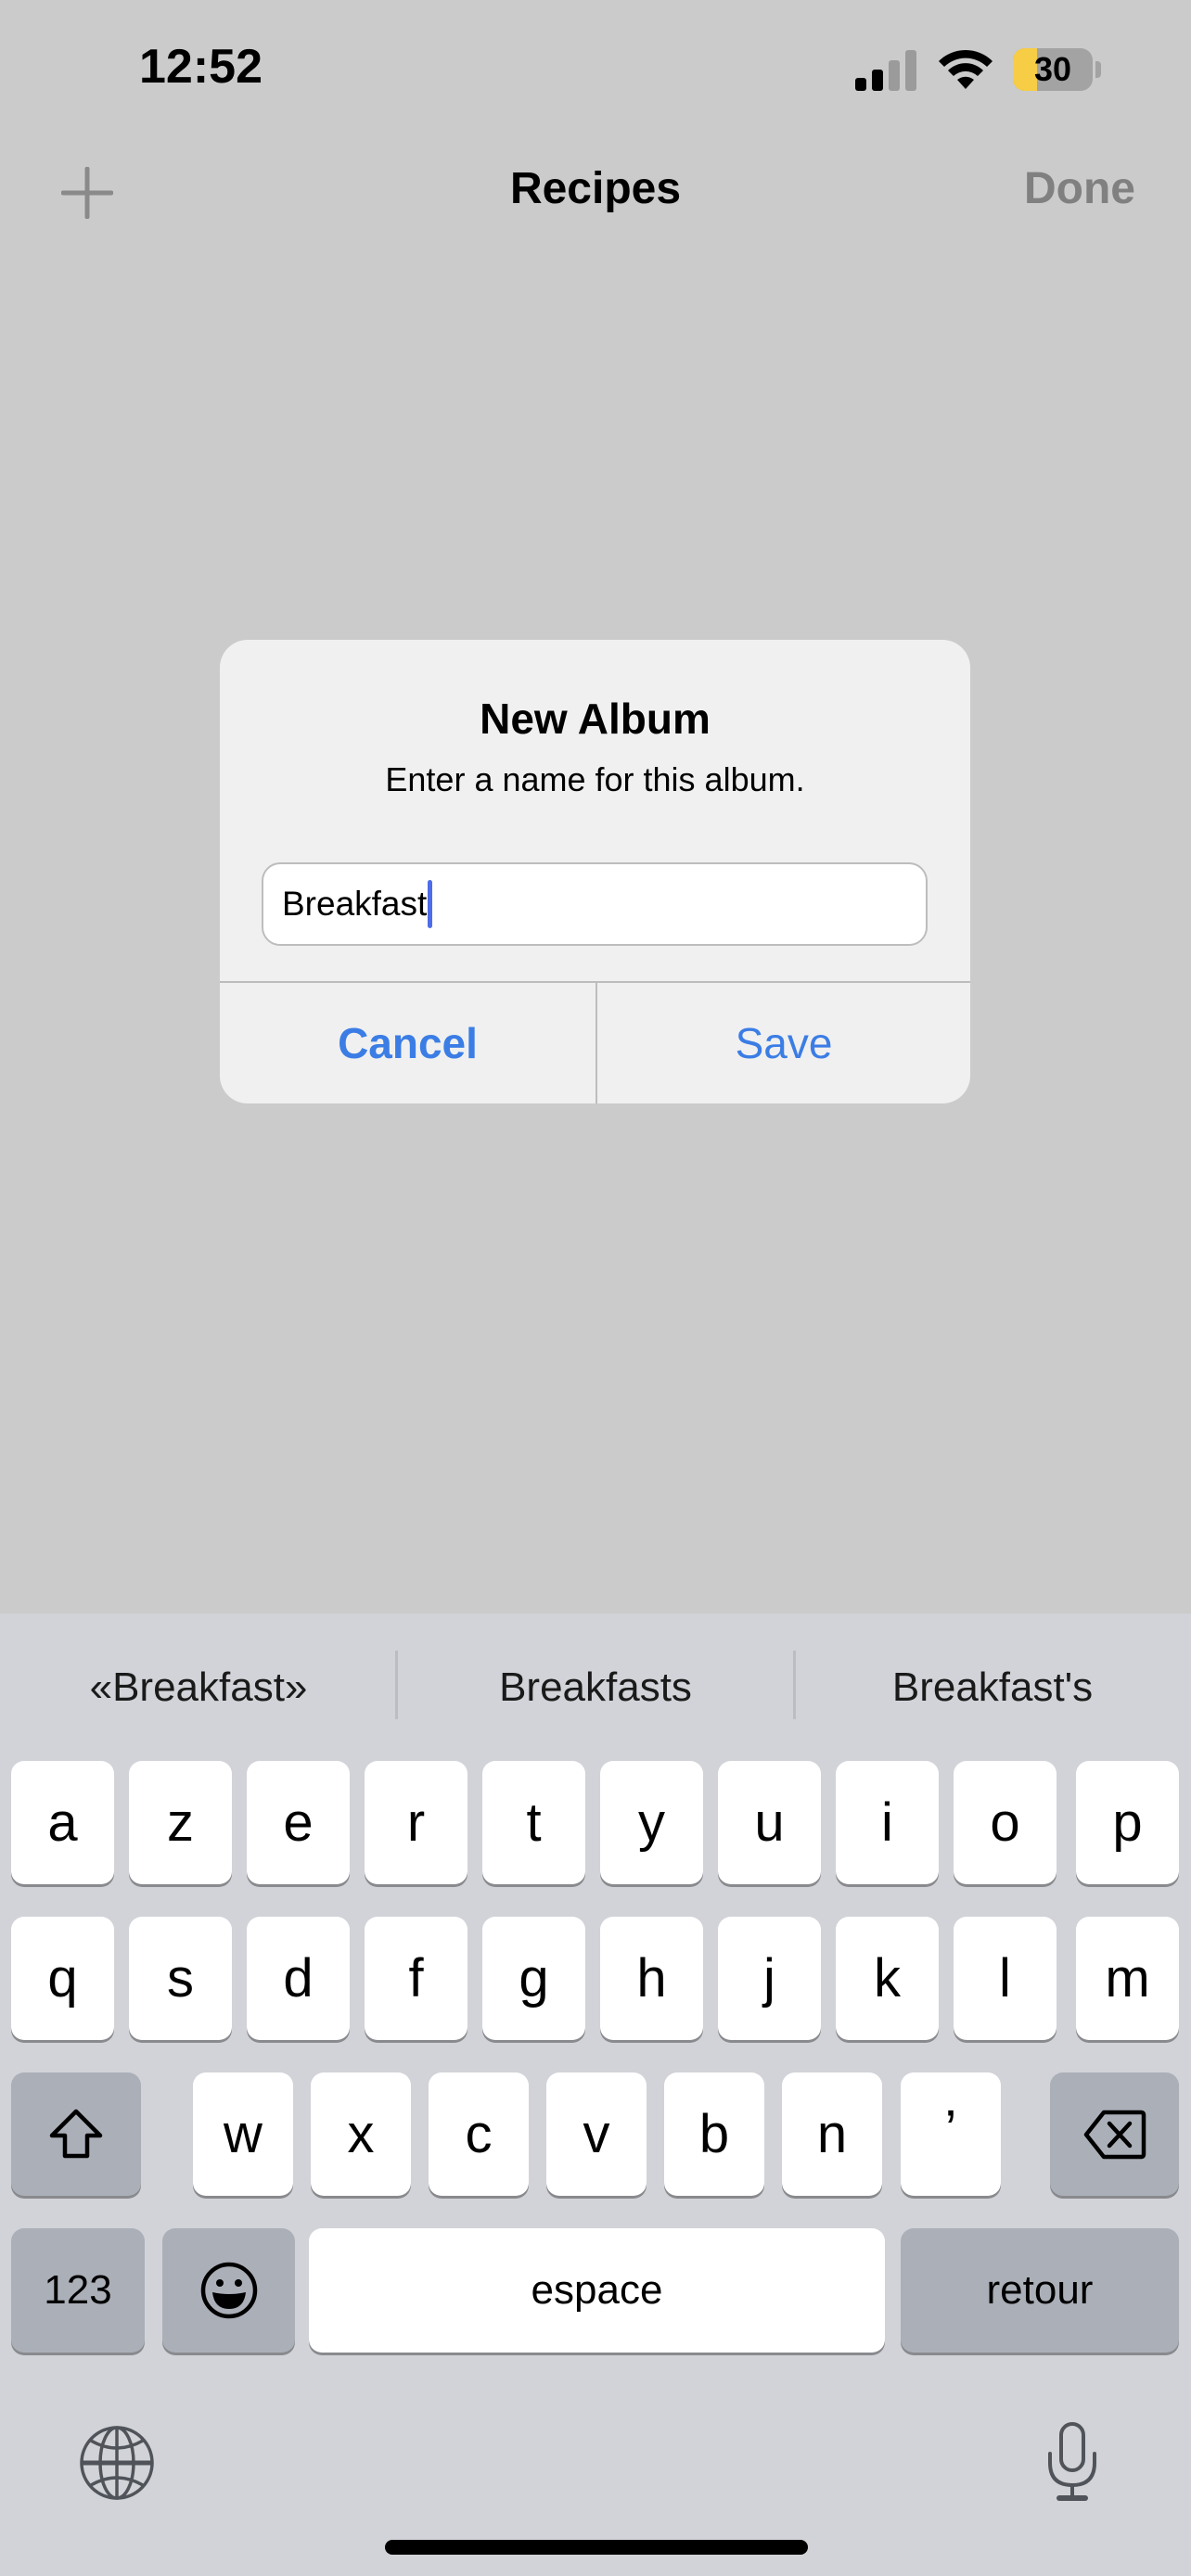  What do you see at coordinates (1073, 2462) in the screenshot?
I see `microphone-icon` at bounding box center [1073, 2462].